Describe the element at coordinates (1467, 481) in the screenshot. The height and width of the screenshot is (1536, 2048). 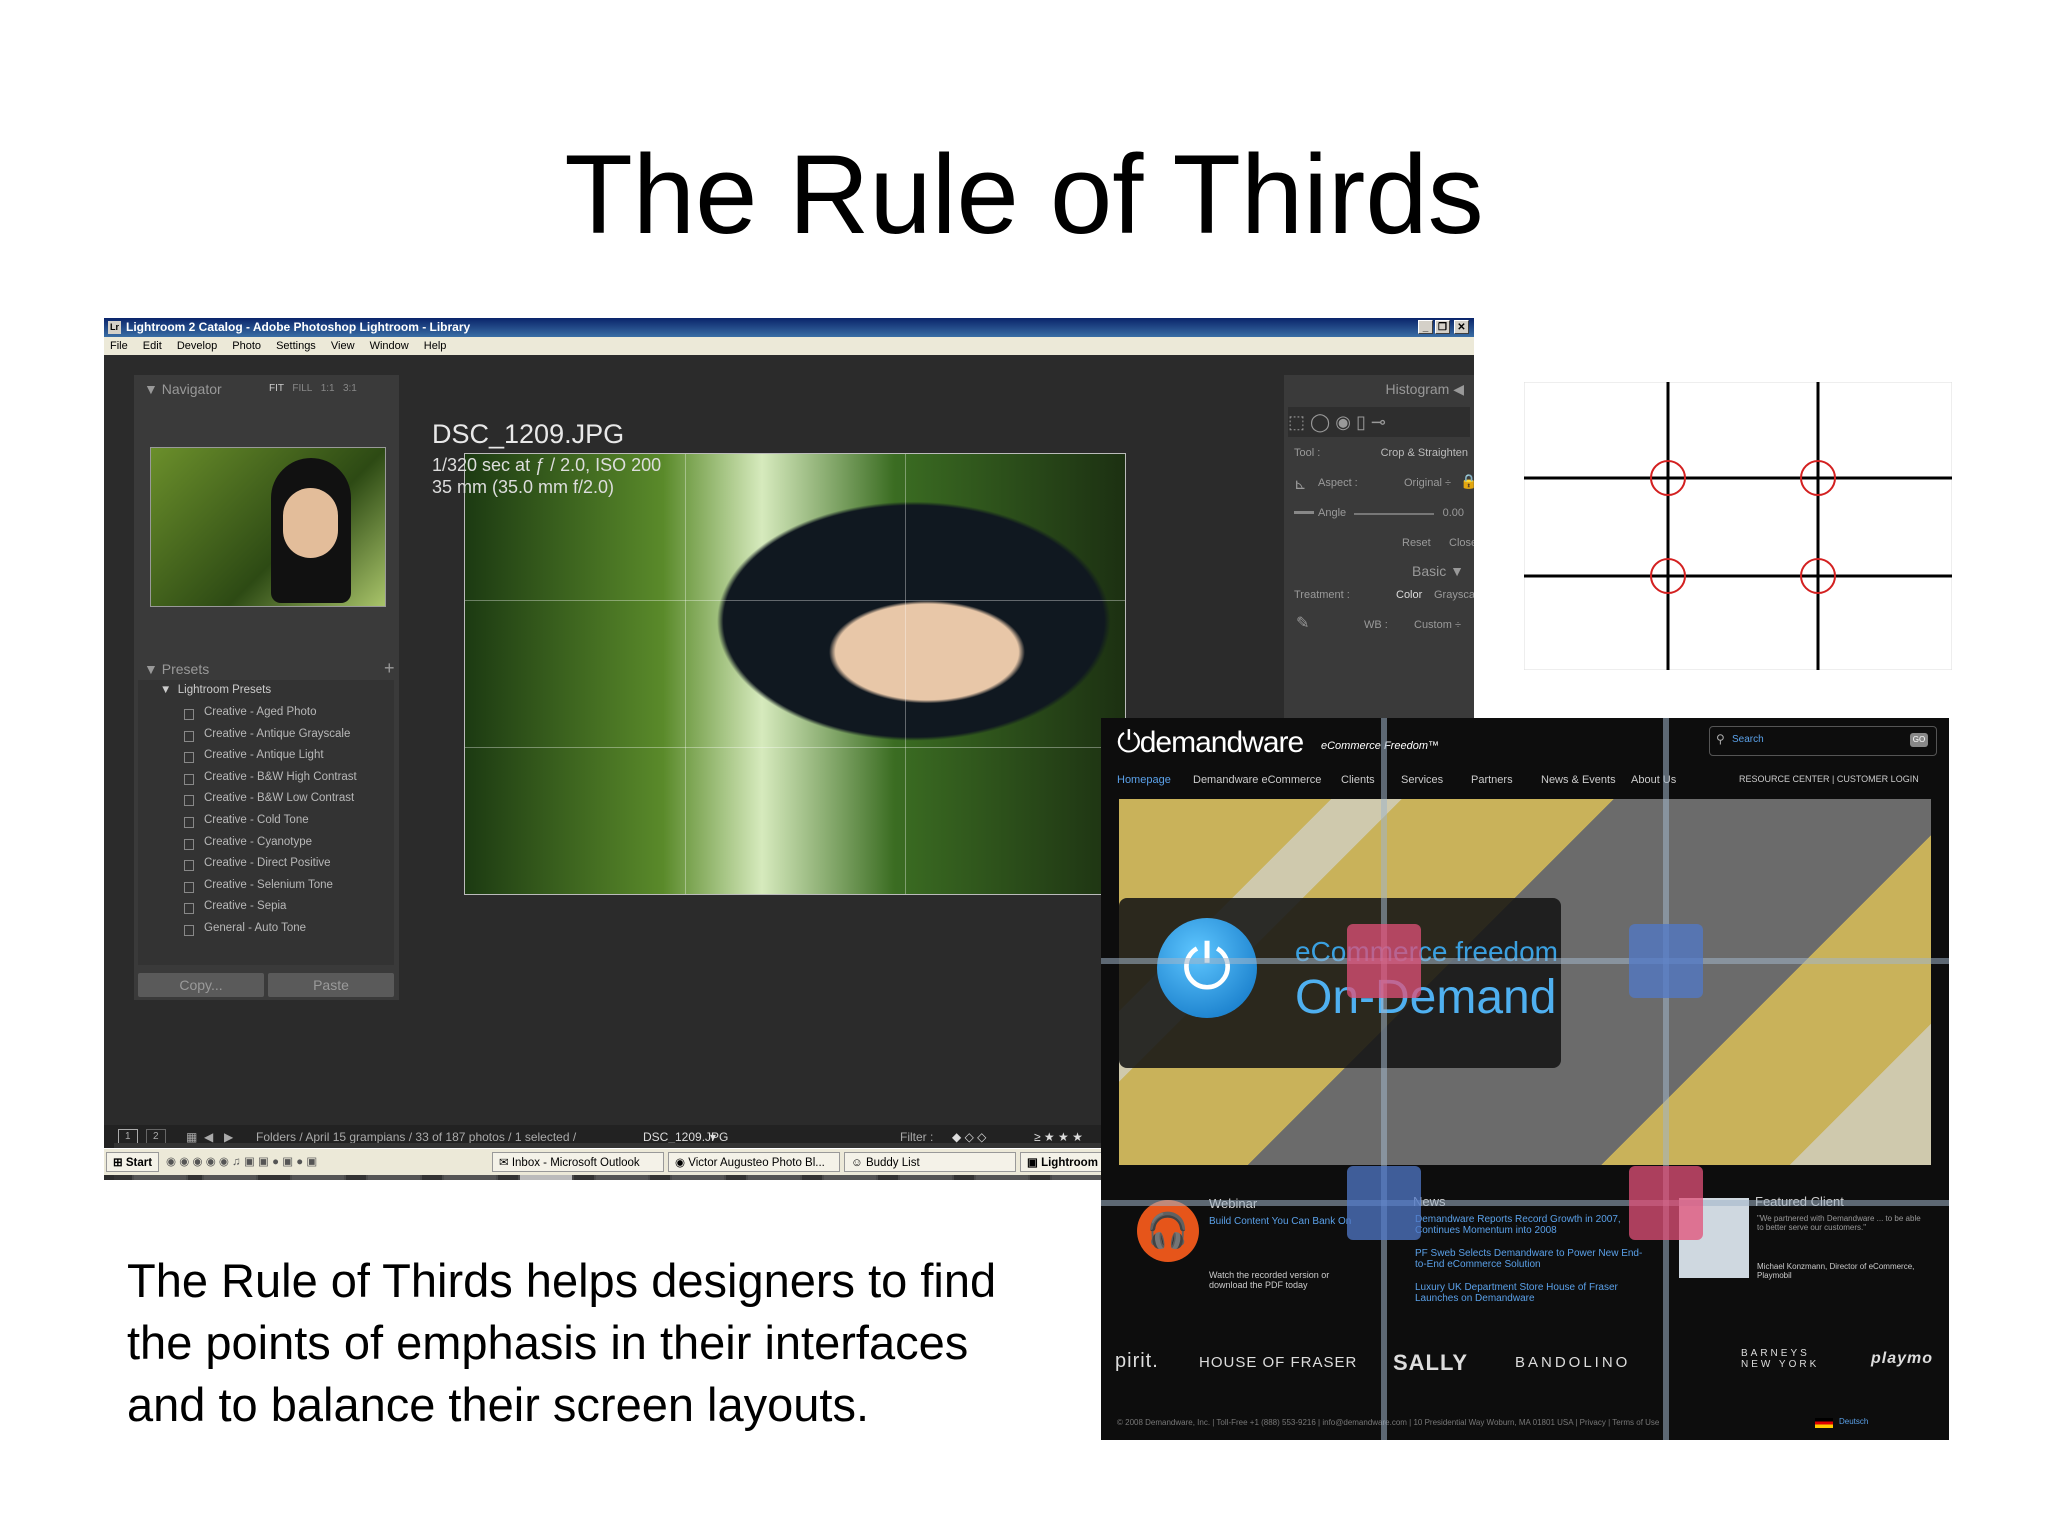
I see `lock-icon: 🔒` at that location.